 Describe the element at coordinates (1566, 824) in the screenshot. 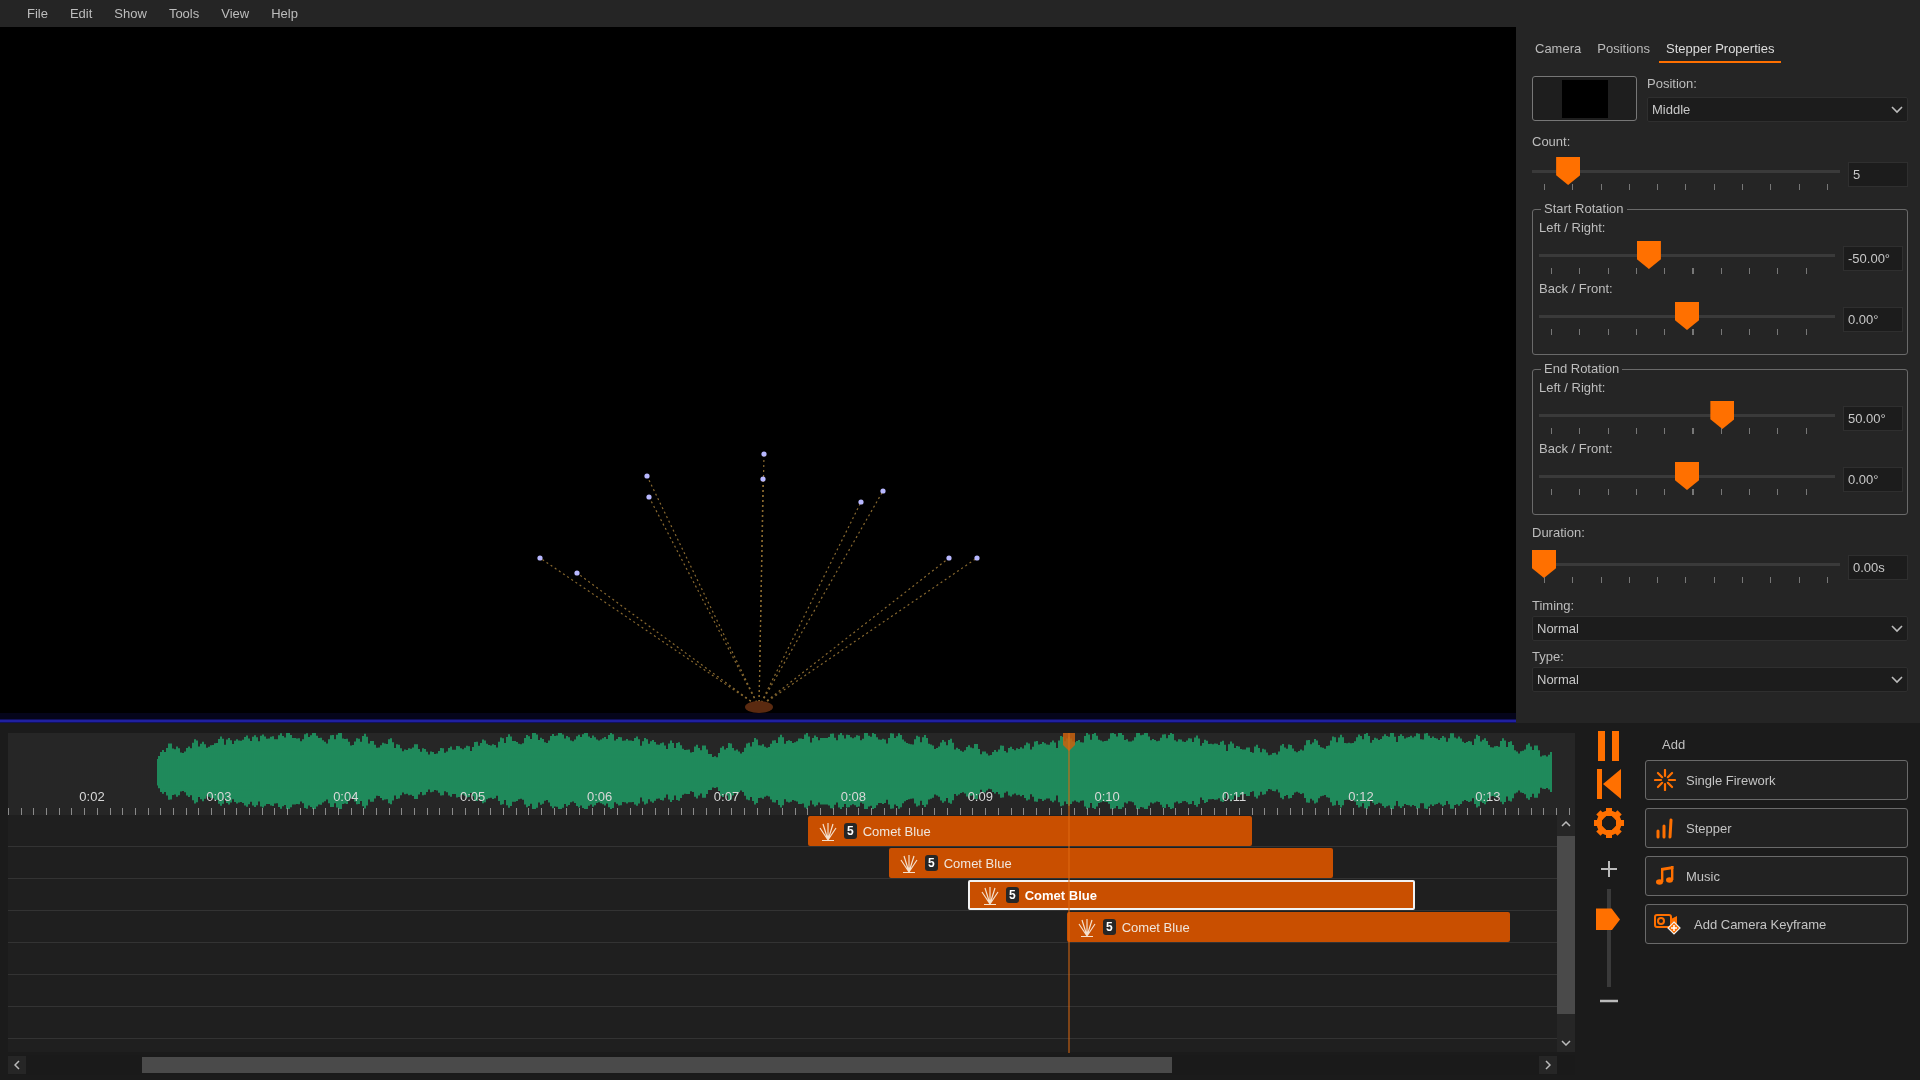

I see `chevron-up-icon` at that location.